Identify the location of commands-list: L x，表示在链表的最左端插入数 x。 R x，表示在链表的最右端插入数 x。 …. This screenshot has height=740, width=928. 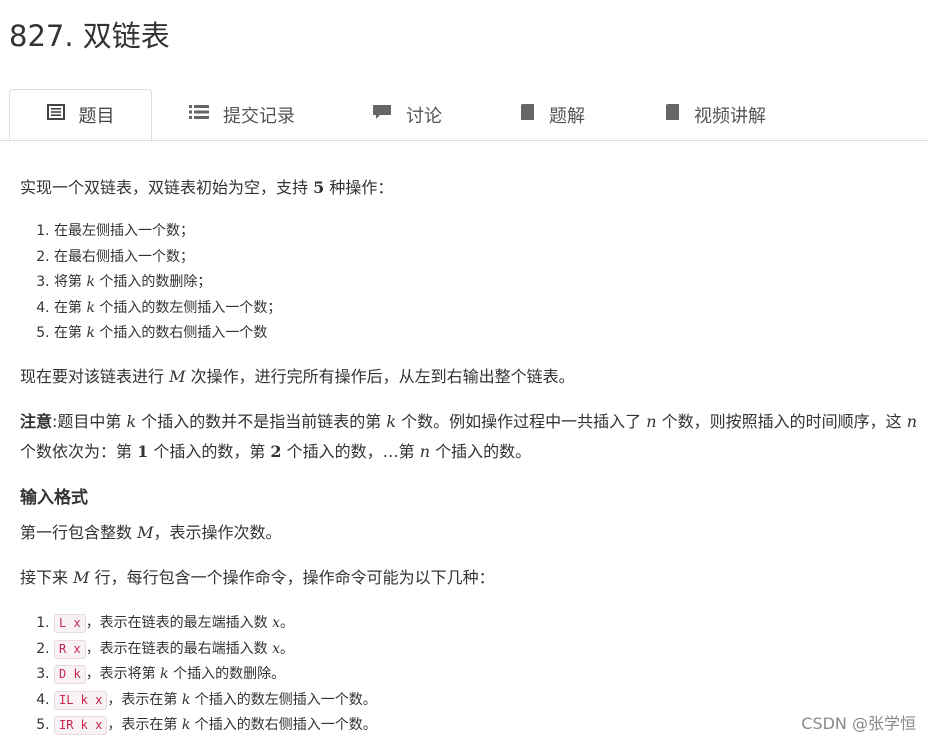
(198, 675).